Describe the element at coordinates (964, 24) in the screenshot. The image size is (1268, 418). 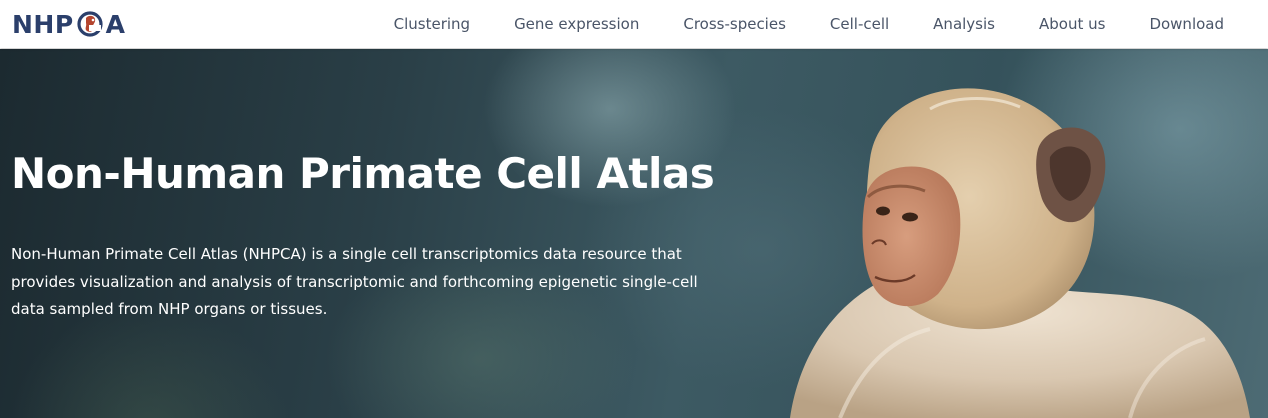
I see `nav-link-analysis: Analysis` at that location.